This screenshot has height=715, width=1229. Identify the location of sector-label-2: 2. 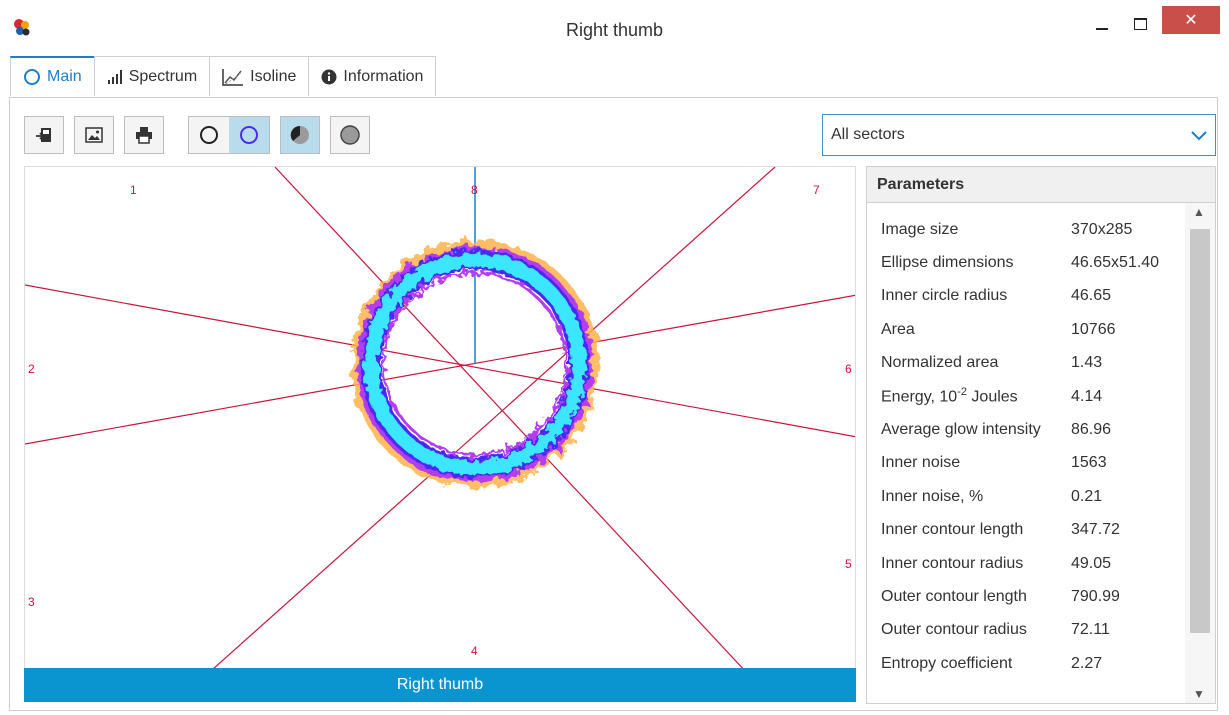
(31, 369).